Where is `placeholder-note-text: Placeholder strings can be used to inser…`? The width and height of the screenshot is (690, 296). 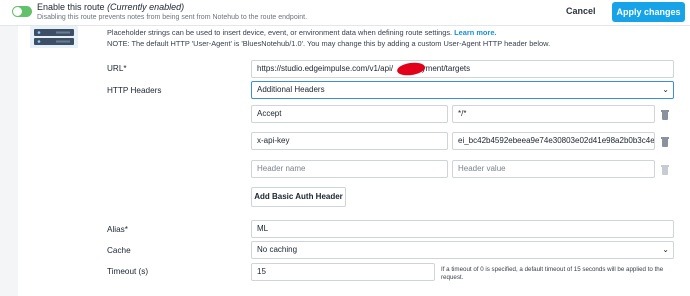 placeholder-note-text: Placeholder strings can be used to inser… is located at coordinates (280, 32).